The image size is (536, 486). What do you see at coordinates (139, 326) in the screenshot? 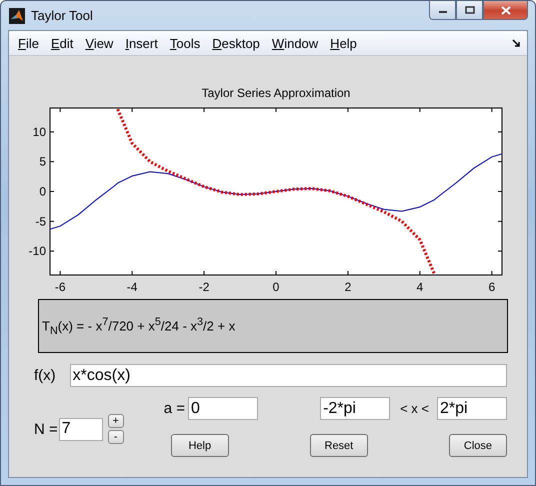
I see `formula-text: T$_{N}$(x) = - x$^{7}$/720 + x$^{5}$/24 - x$^{3}$/2 + x` at bounding box center [139, 326].